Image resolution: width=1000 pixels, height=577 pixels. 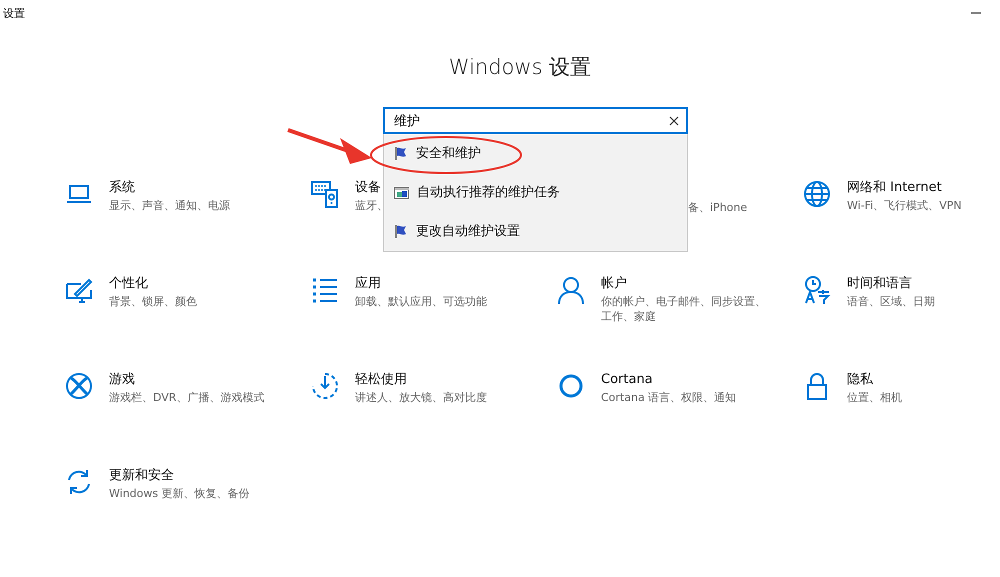 What do you see at coordinates (437, 380) in the screenshot?
I see `tile-title: 轻松使用` at bounding box center [437, 380].